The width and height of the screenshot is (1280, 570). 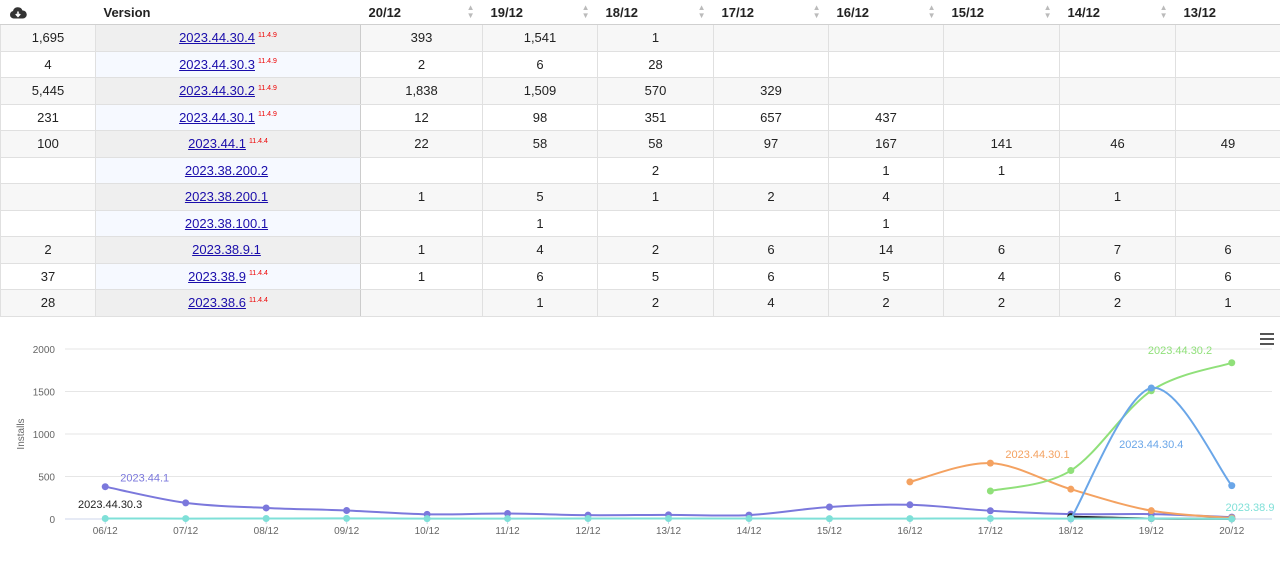 What do you see at coordinates (21, 433) in the screenshot?
I see `y-axis-label: Installs` at bounding box center [21, 433].